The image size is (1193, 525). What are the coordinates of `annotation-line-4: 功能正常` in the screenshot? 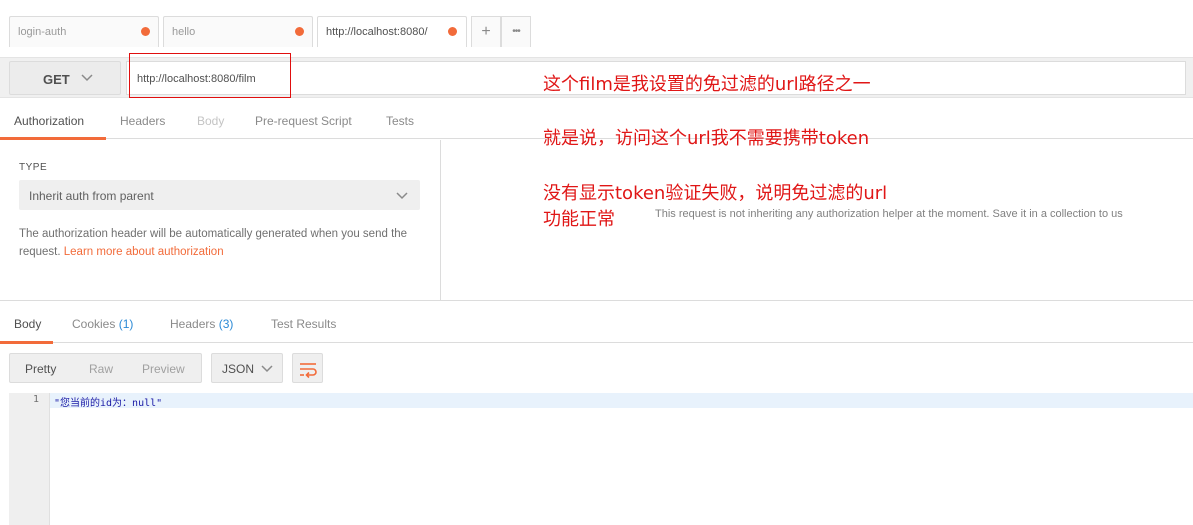 It's located at (579, 219).